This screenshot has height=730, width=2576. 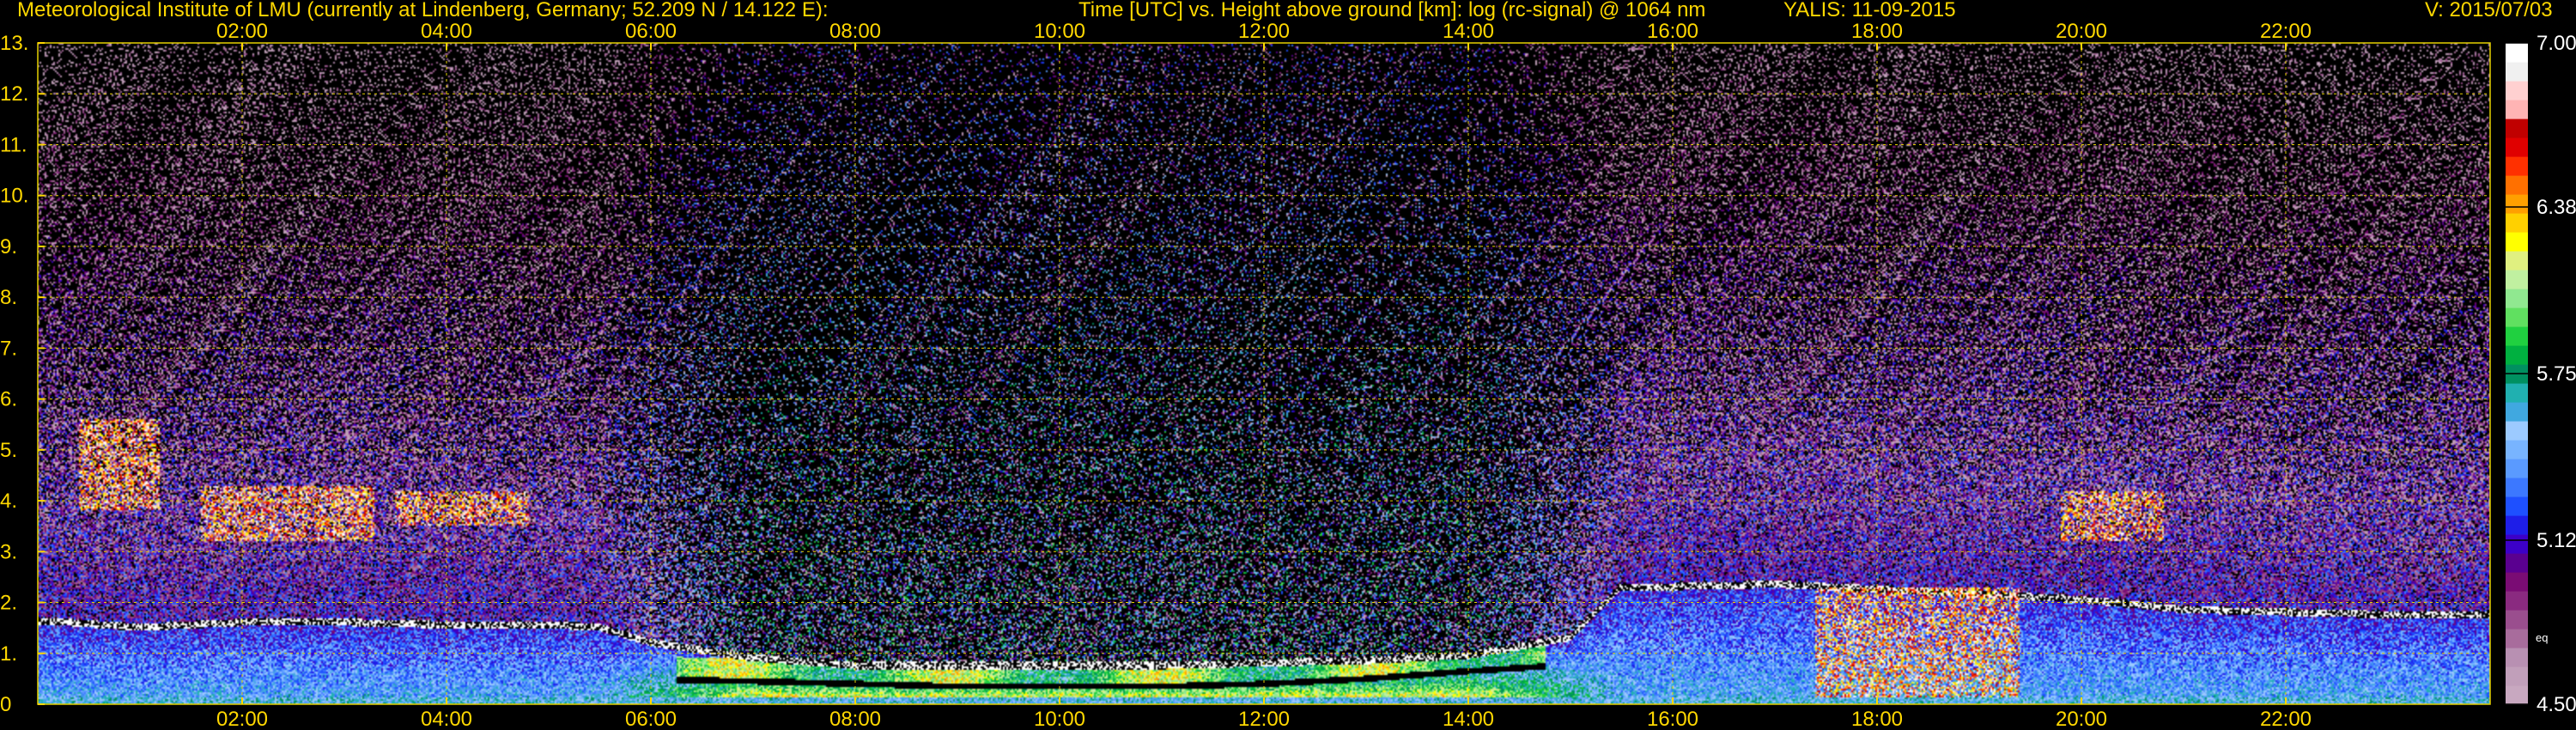 I want to click on x-top-tick-label: 16:00, so click(x=1672, y=31).